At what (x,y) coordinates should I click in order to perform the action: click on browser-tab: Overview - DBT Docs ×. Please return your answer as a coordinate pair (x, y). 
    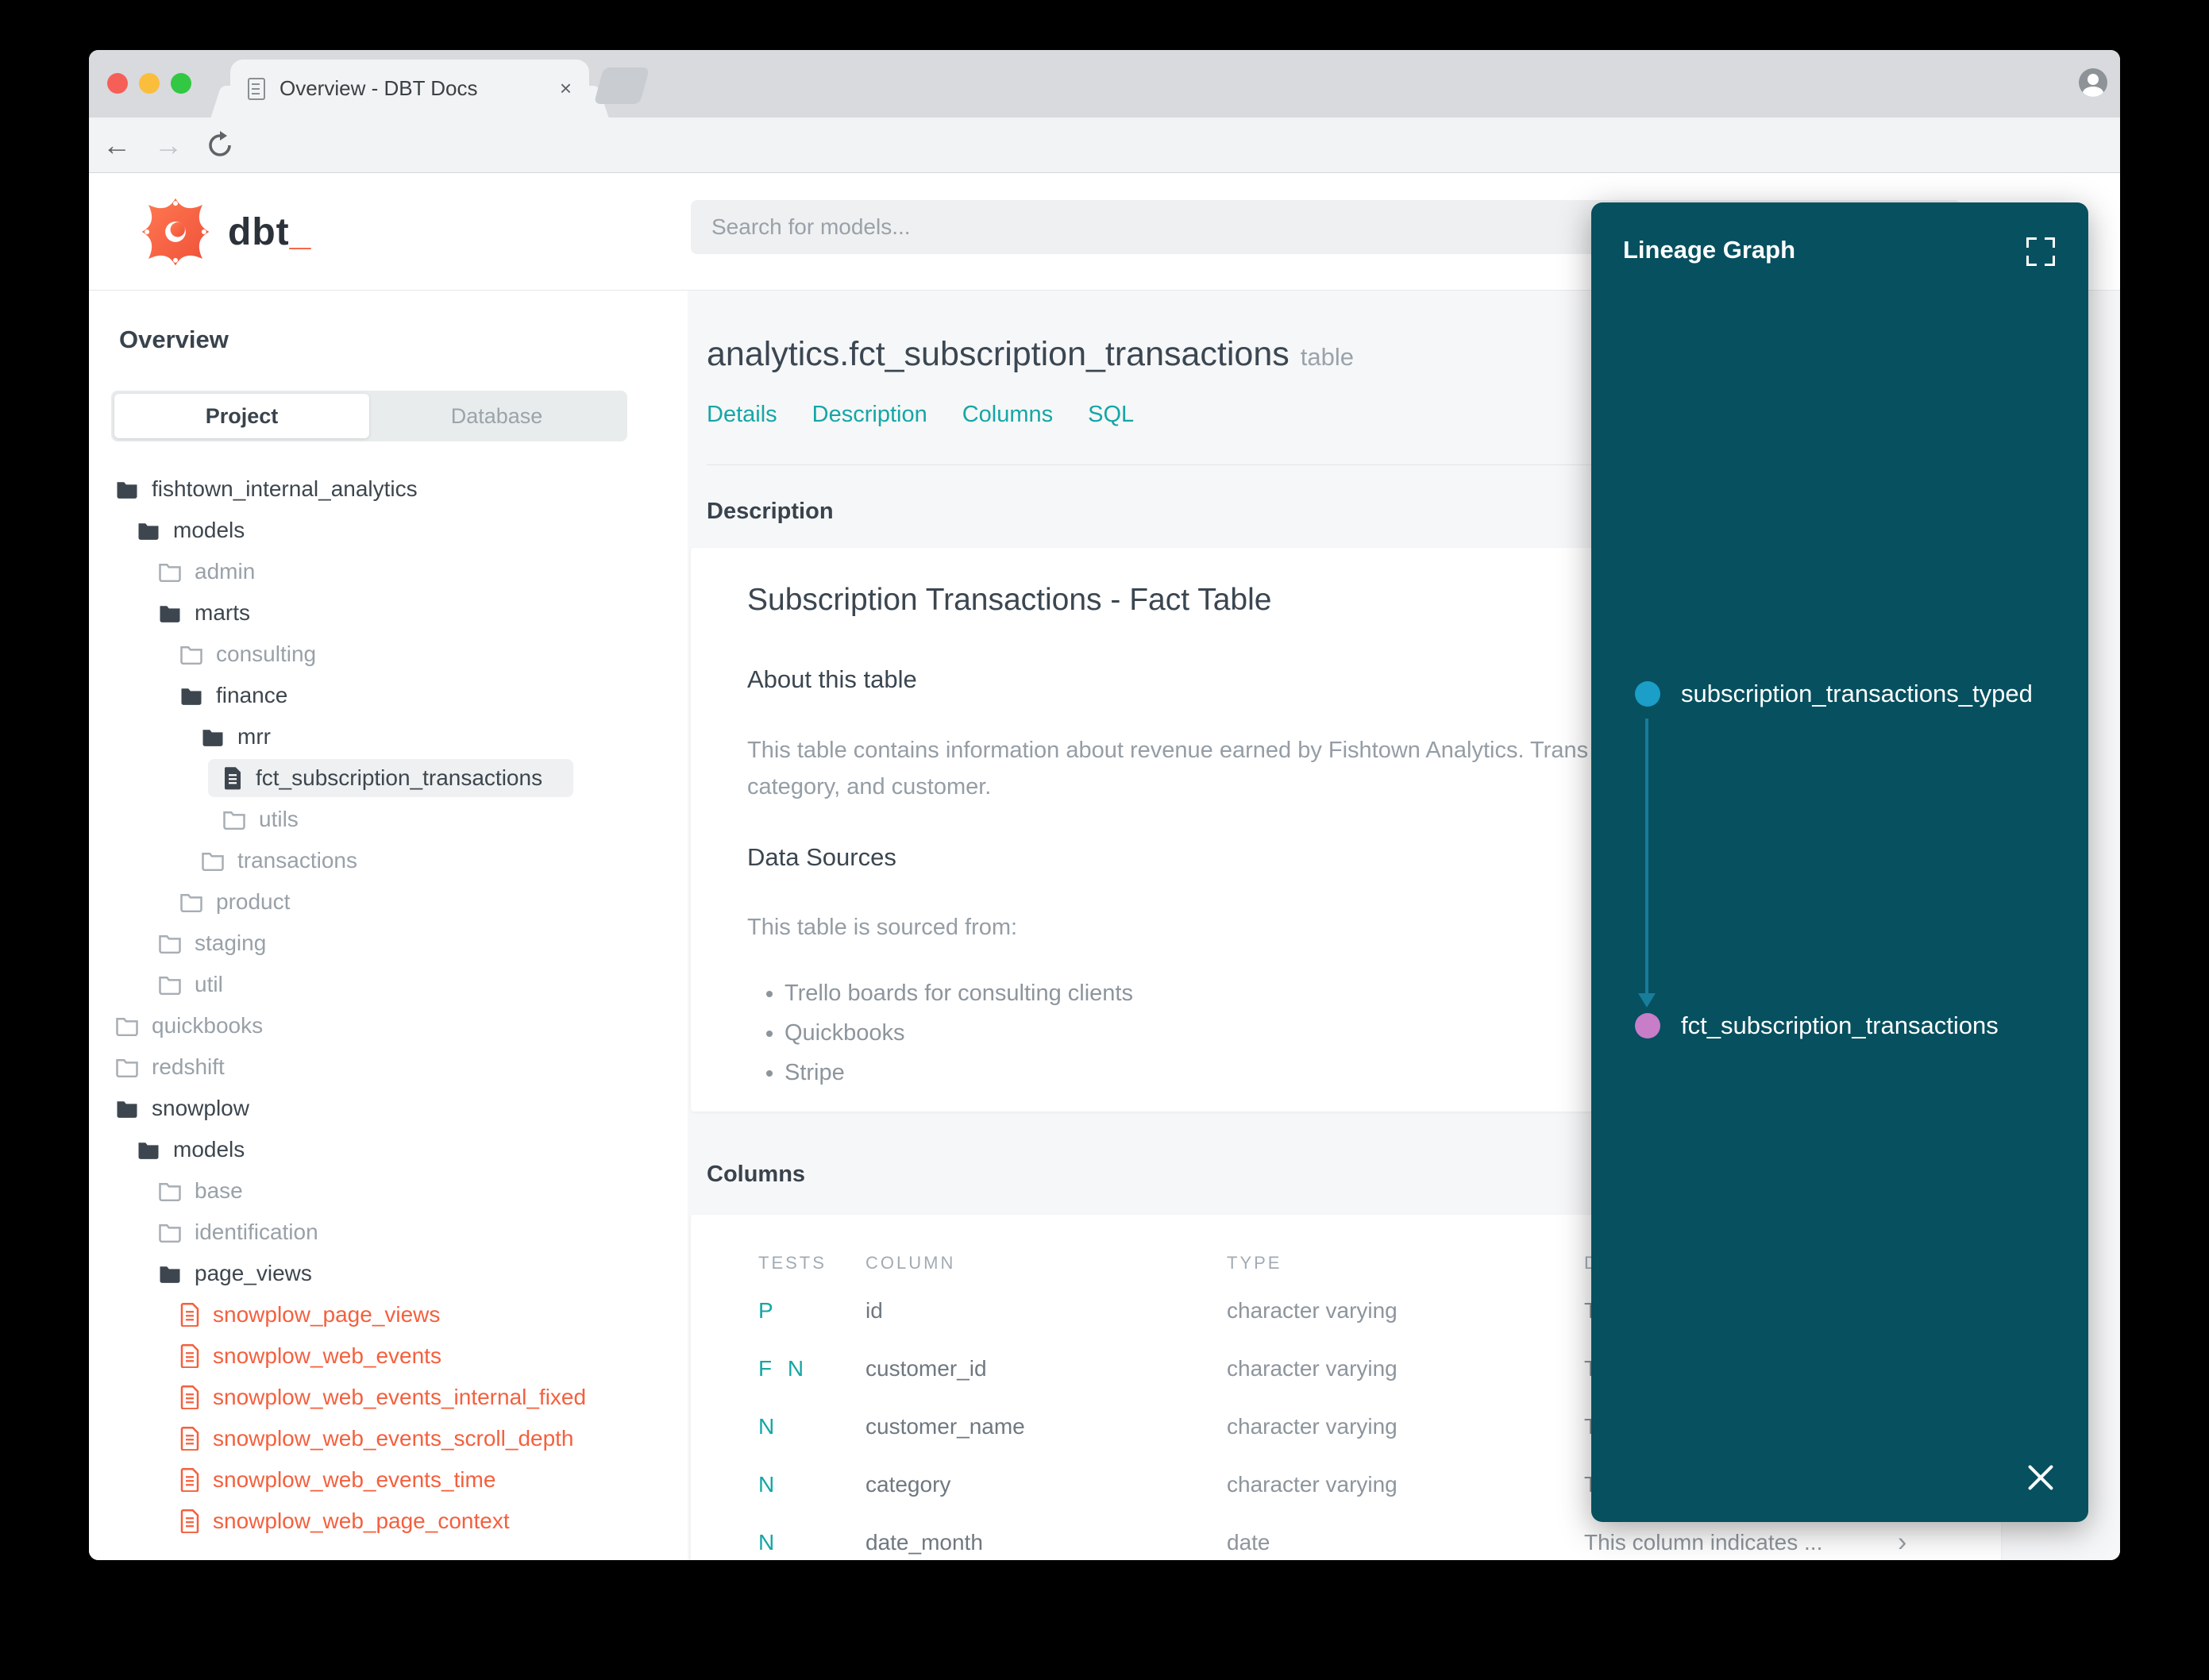
    Looking at the image, I should click on (410, 89).